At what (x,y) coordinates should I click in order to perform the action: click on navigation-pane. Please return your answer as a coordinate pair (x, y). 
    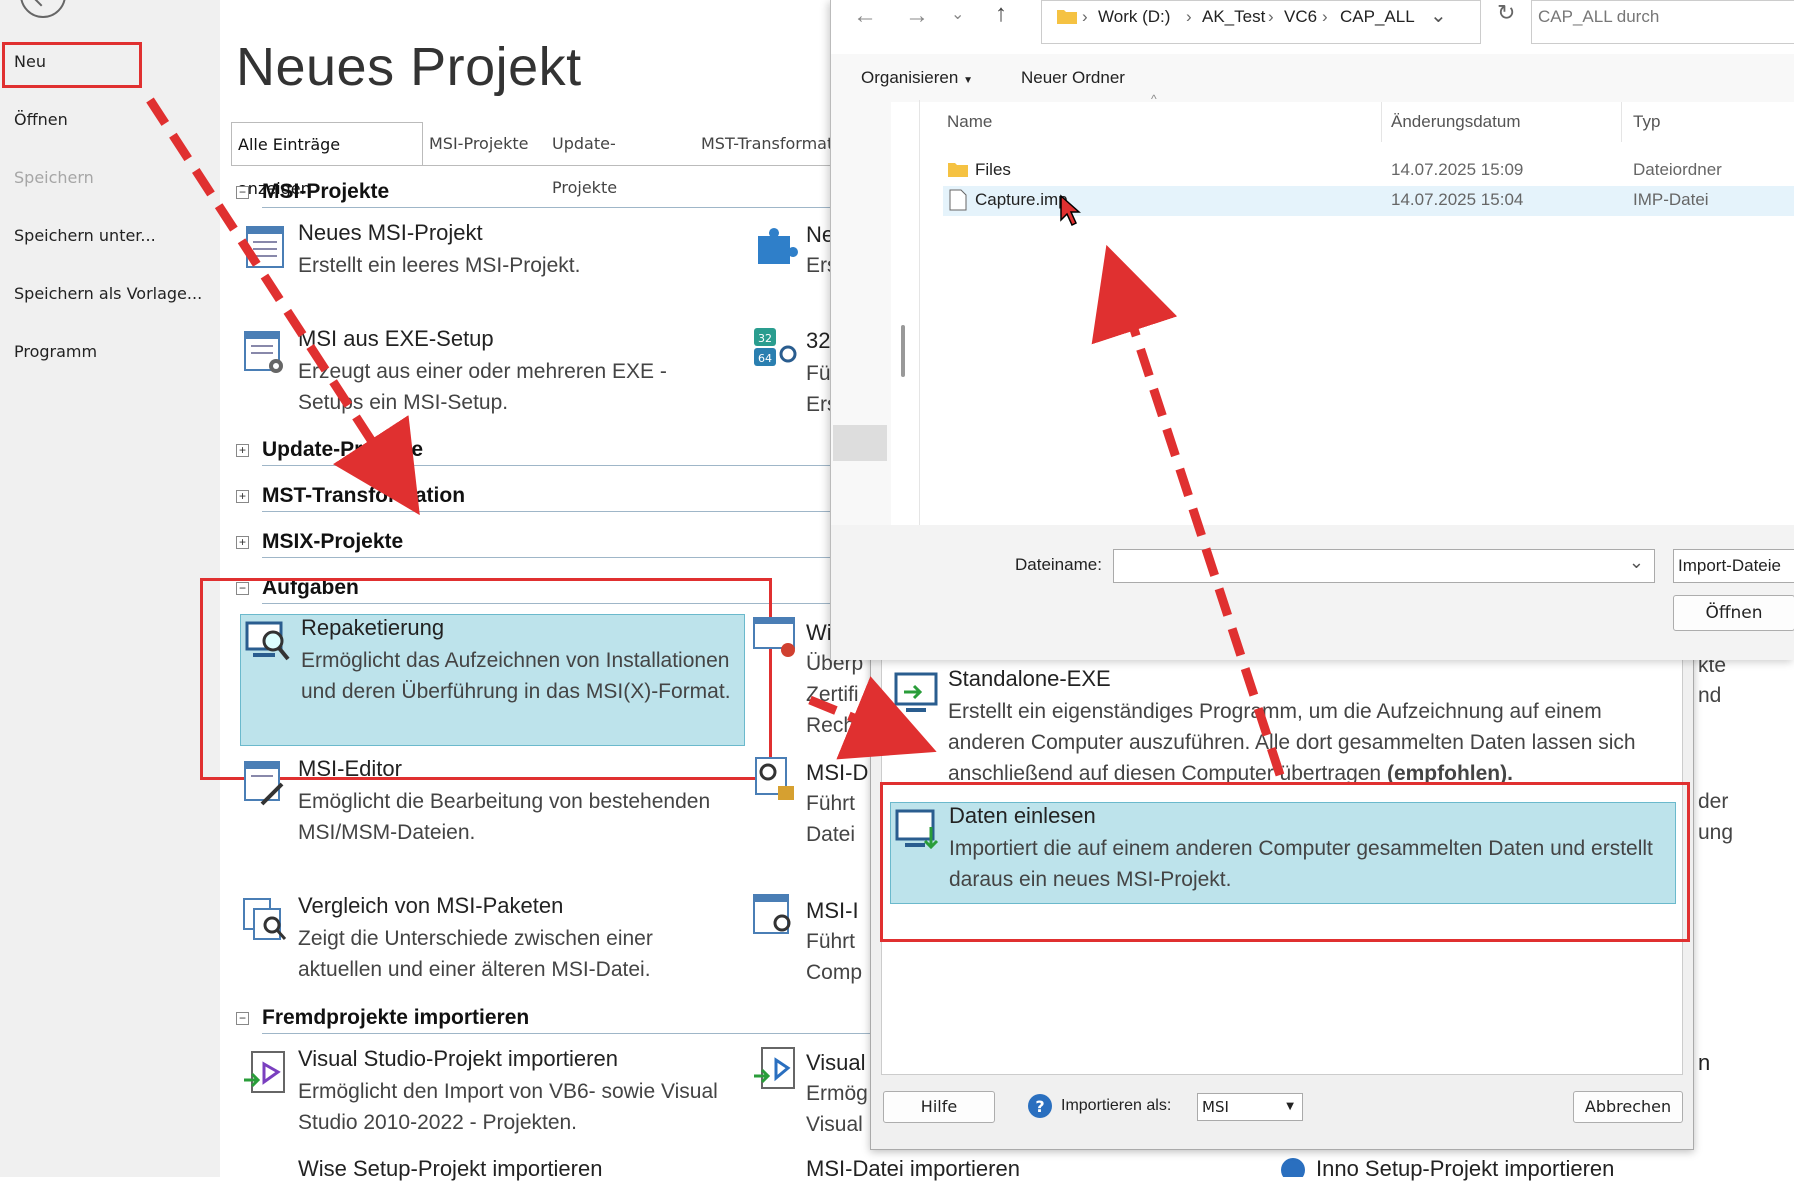
    Looking at the image, I should click on (868, 312).